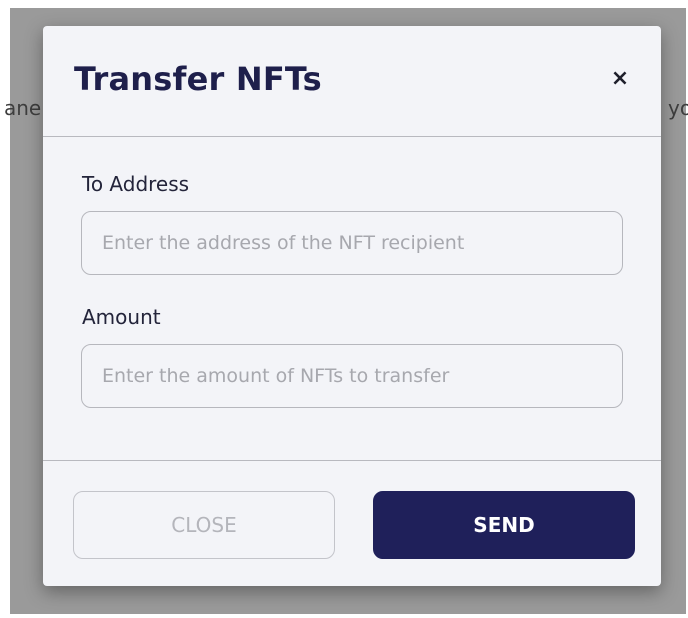 This screenshot has width=688, height=618. I want to click on dialog-title: Transfer NFTs, so click(198, 79).